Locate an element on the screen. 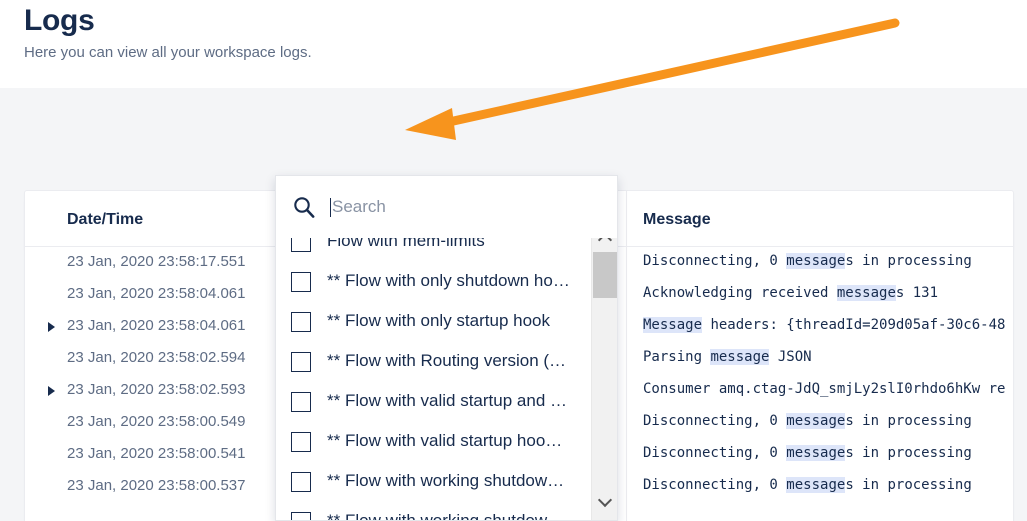 This screenshot has height=521, width=1027. chevron-down-icon is located at coordinates (604, 502).